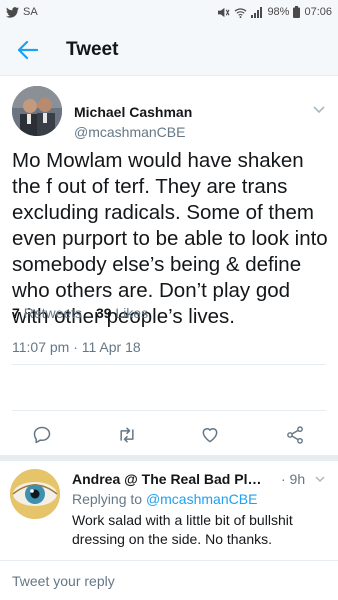  What do you see at coordinates (293, 479) in the screenshot?
I see `reply-time: · 9h` at bounding box center [293, 479].